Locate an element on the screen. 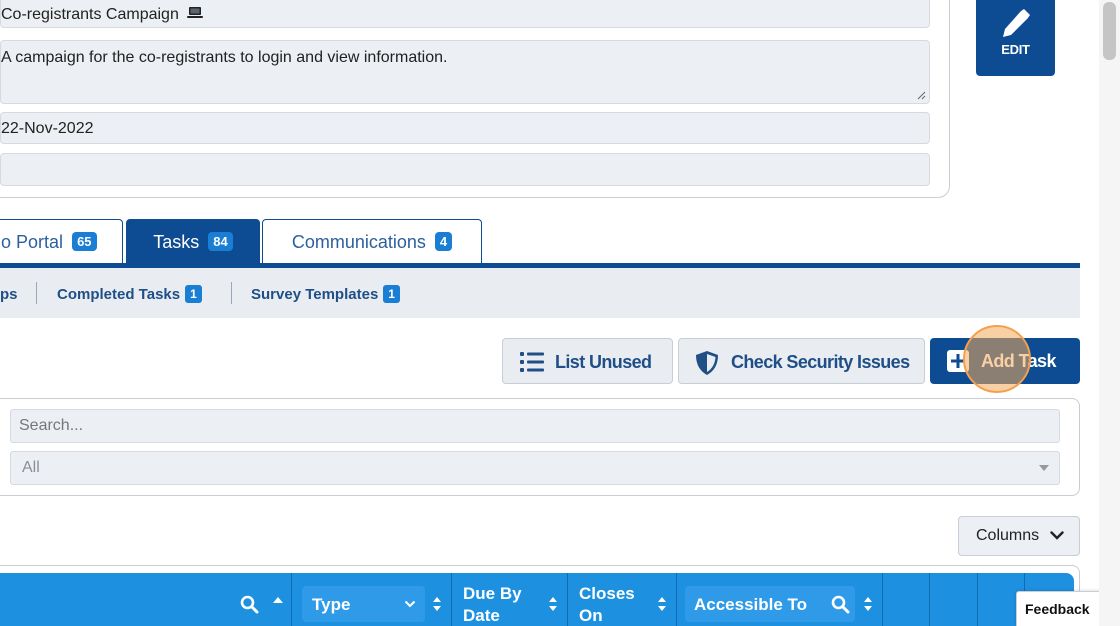 This screenshot has height=626, width=1120. tab-portal: o Portal 65 is located at coordinates (61, 241).